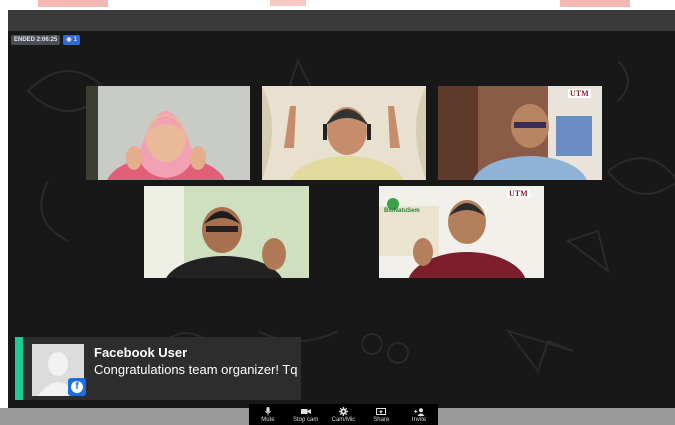 Image resolution: width=675 pixels, height=425 pixels. Describe the element at coordinates (419, 412) in the screenshot. I see `add-person-icon` at that location.